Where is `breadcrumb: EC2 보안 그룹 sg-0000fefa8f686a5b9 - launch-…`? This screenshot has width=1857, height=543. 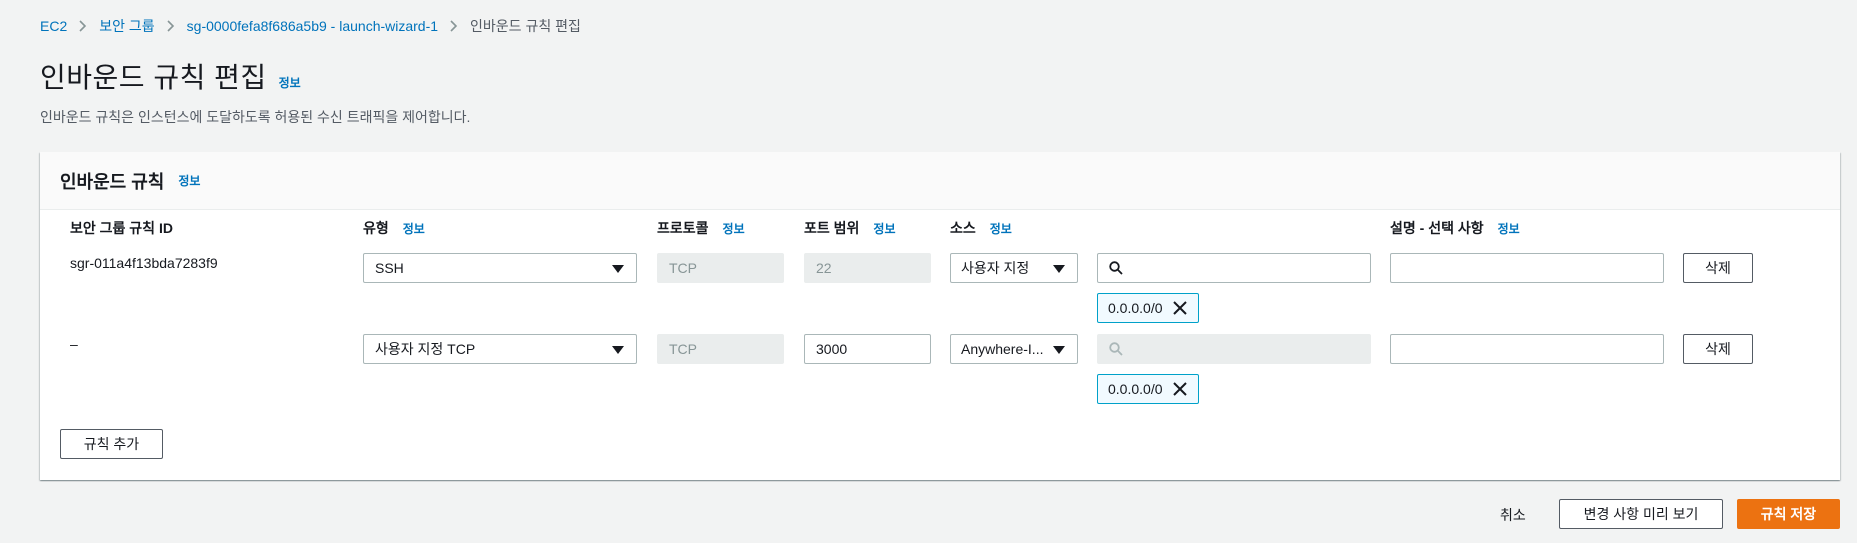 breadcrumb: EC2 보안 그룹 sg-0000fefa8f686a5b9 - launch-… is located at coordinates (310, 26).